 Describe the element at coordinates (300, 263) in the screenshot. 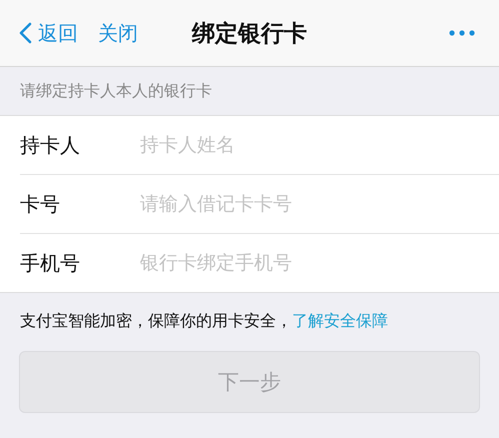

I see `input-field: 银行卡绑定手机号` at that location.